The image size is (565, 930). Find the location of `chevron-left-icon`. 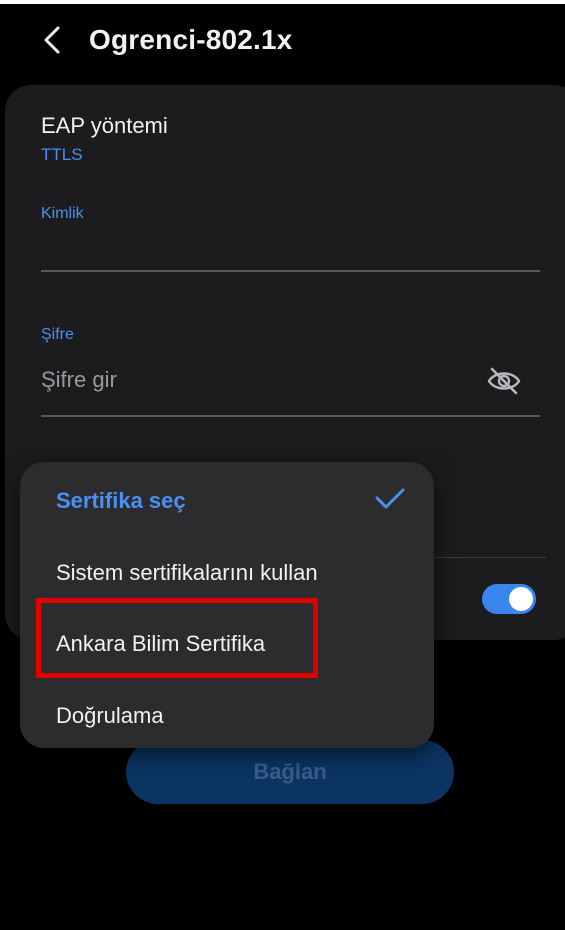

chevron-left-icon is located at coordinates (52, 40).